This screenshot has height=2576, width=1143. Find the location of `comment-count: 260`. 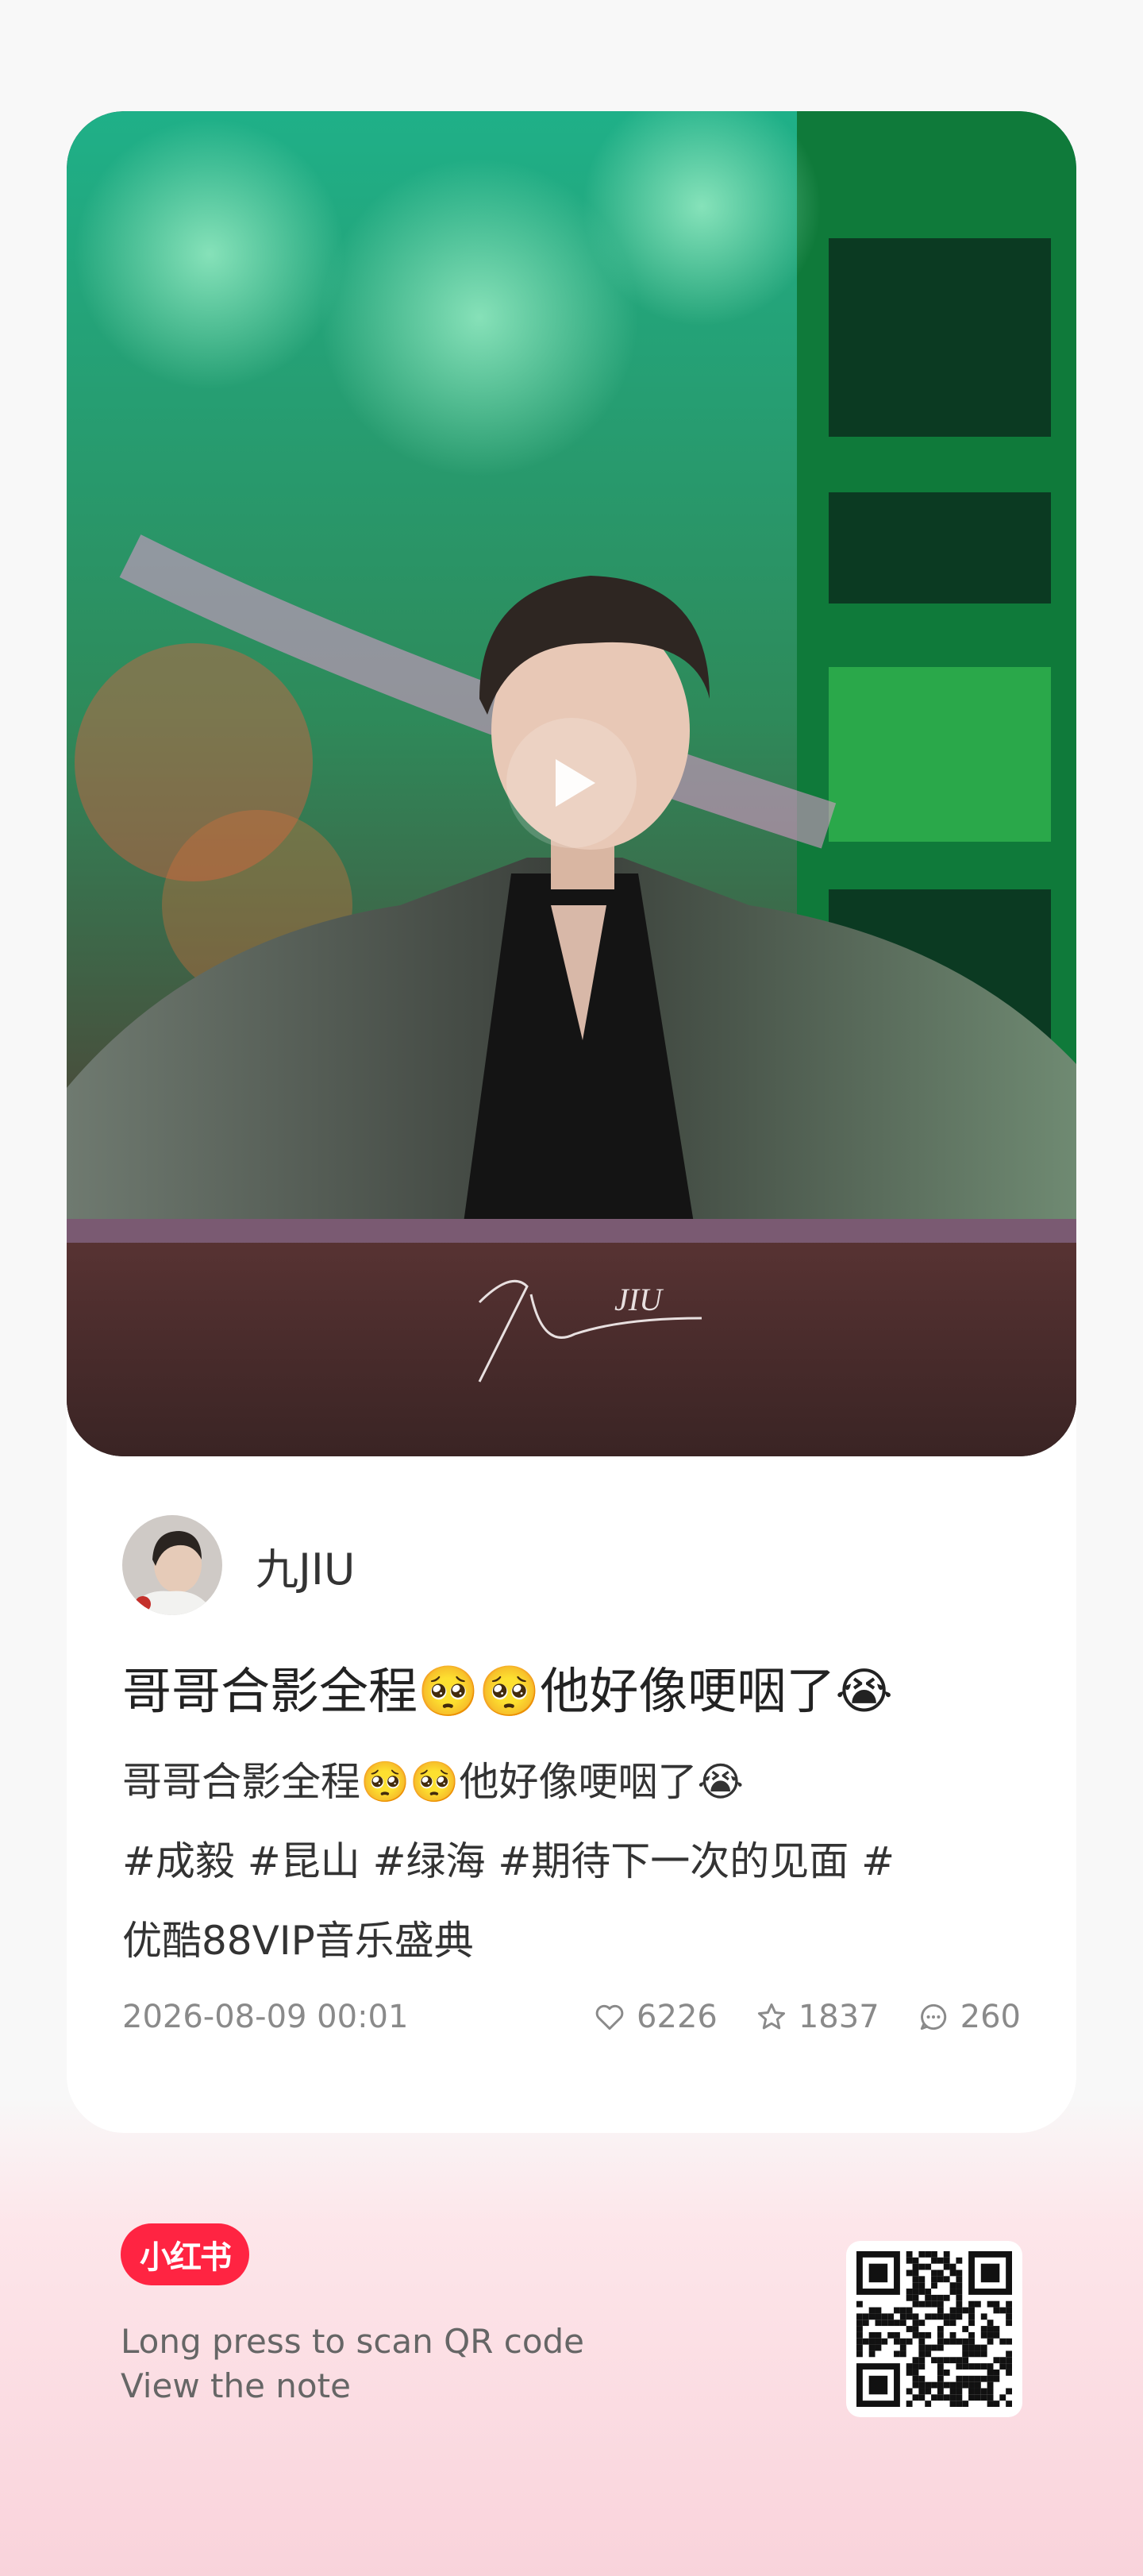

comment-count: 260 is located at coordinates (990, 2017).